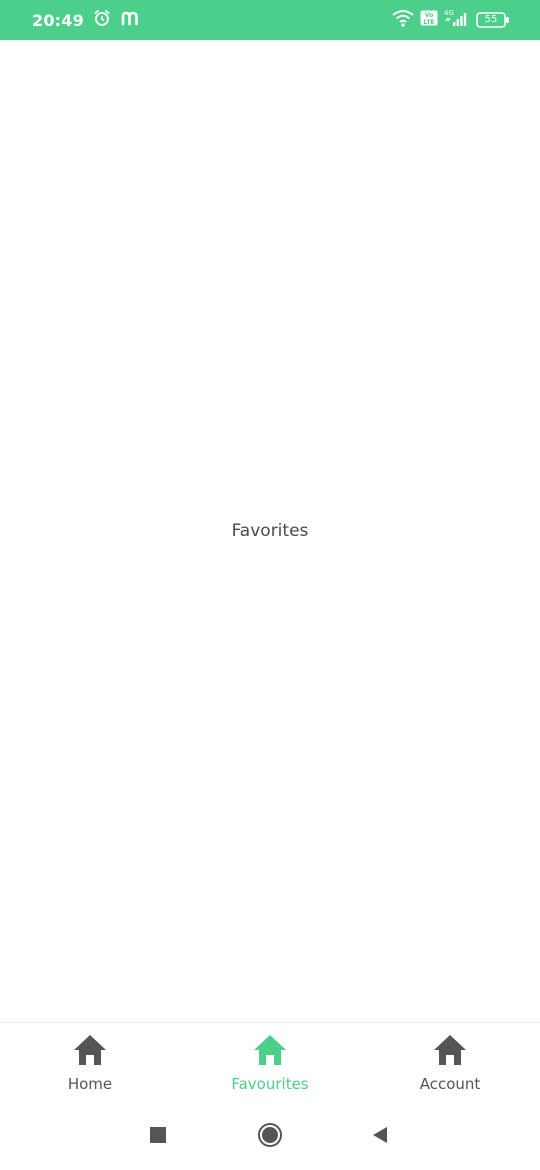 The image size is (540, 1170). What do you see at coordinates (403, 20) in the screenshot?
I see `wifi-icon` at bounding box center [403, 20].